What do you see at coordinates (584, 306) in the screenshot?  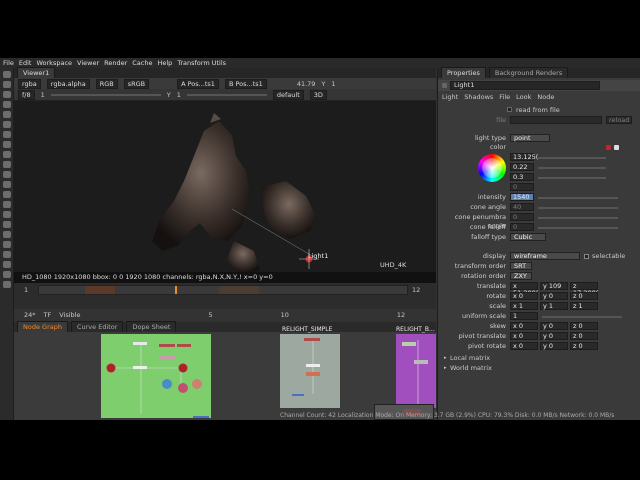 I see `scale-z-field: z 1` at bounding box center [584, 306].